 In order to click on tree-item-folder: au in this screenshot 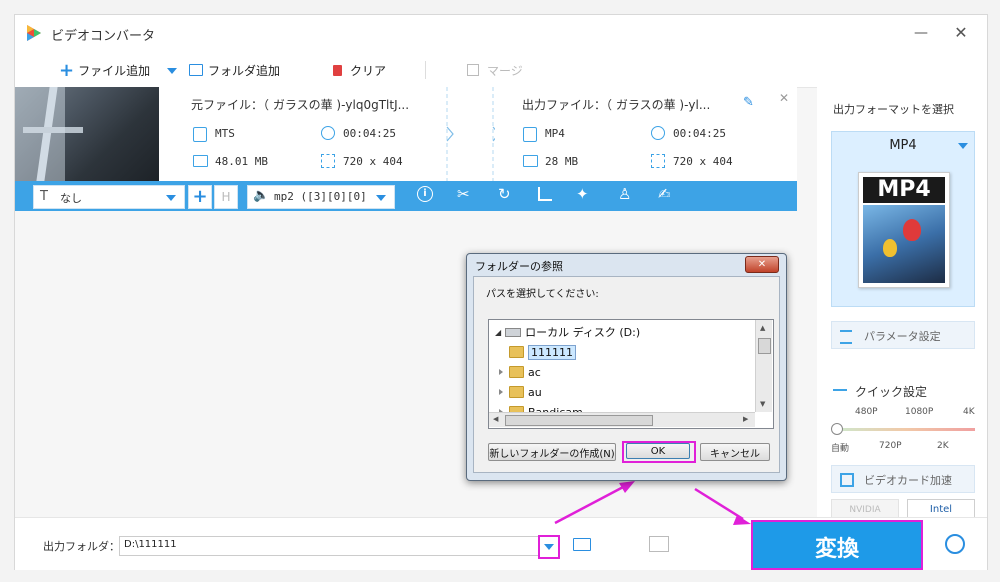, I will do `click(520, 392)`.